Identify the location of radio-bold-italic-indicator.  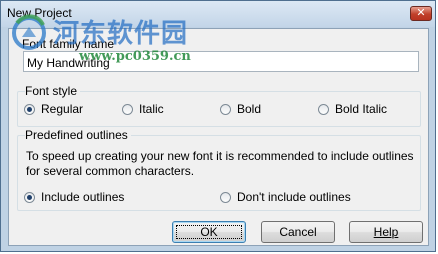
(323, 109).